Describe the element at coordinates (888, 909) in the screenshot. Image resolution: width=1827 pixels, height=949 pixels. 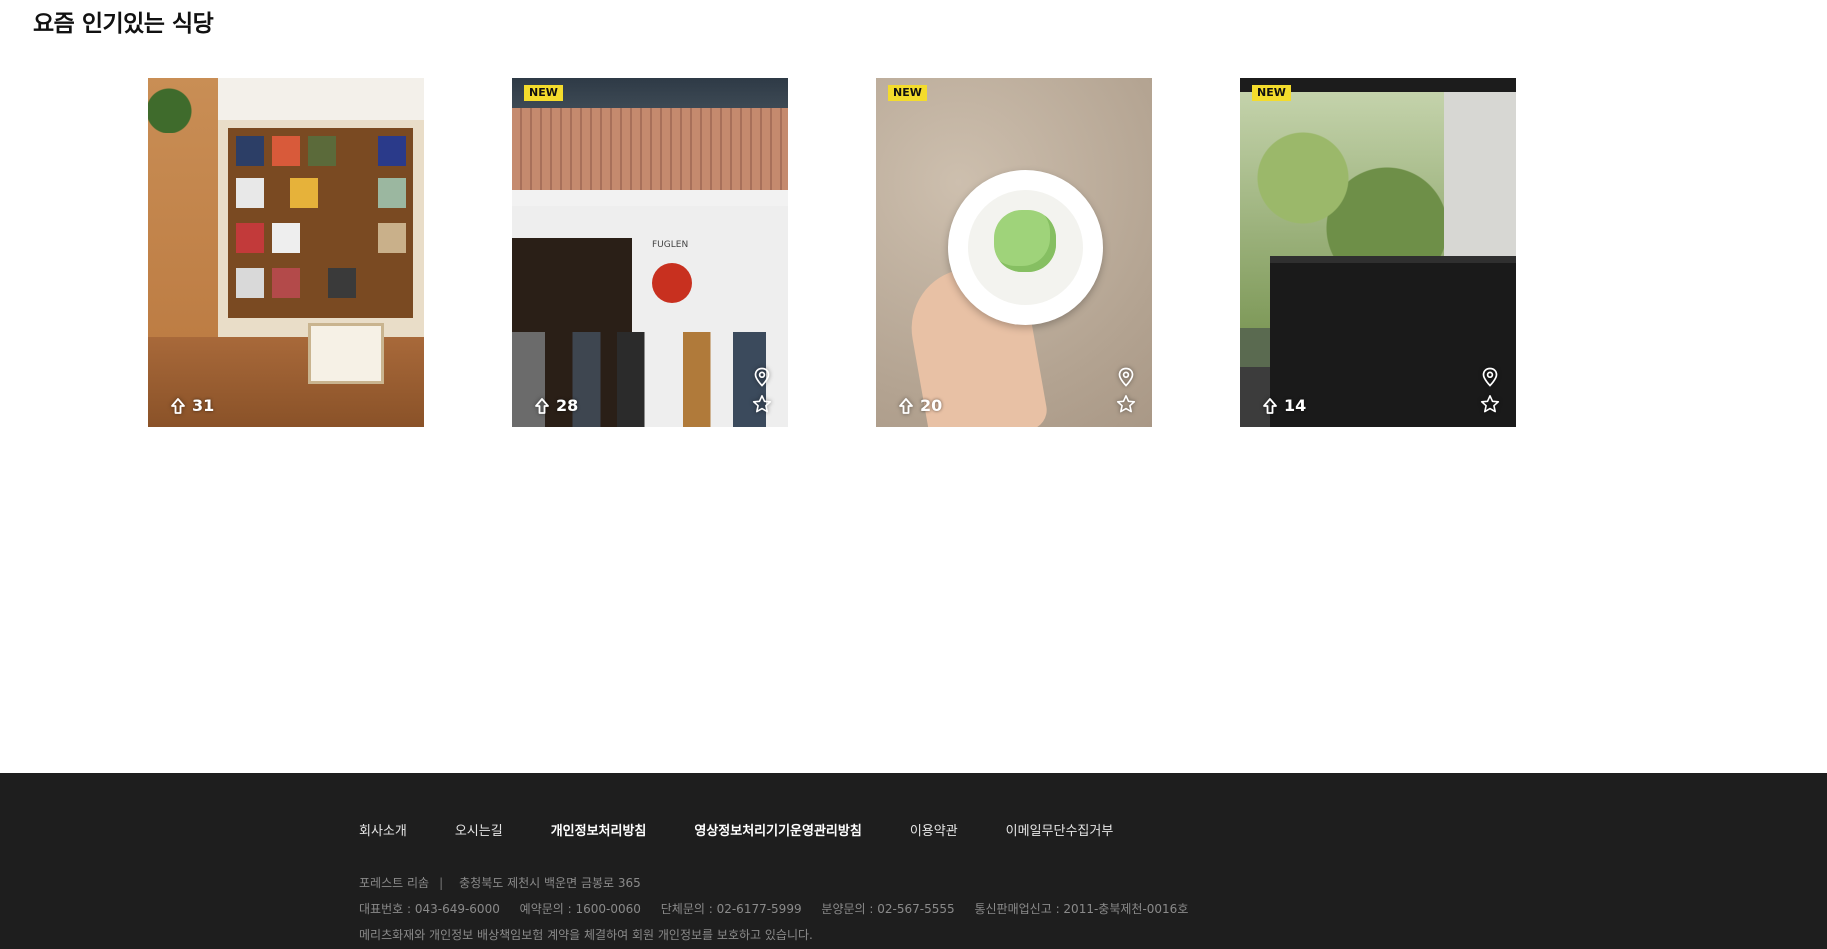
I see `contact-sales: 분양문의 : 02-567-5555` at that location.